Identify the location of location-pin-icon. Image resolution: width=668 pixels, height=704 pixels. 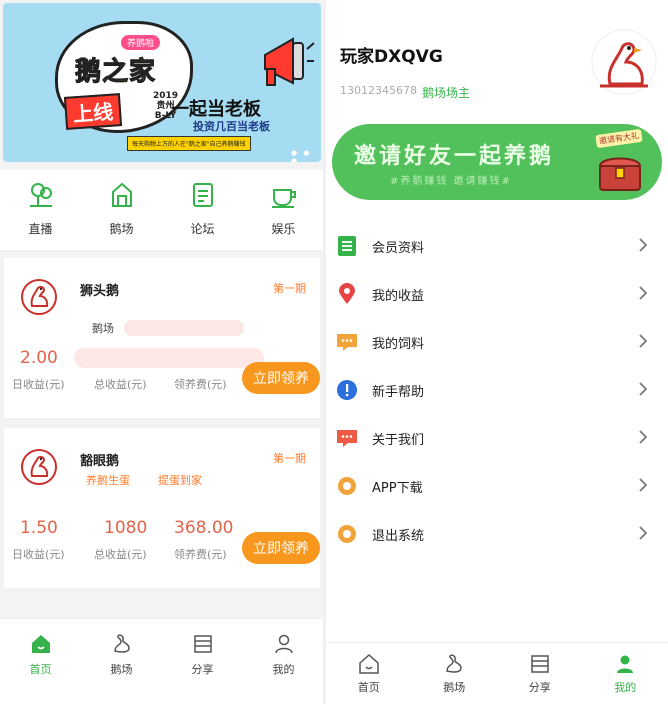
(347, 293).